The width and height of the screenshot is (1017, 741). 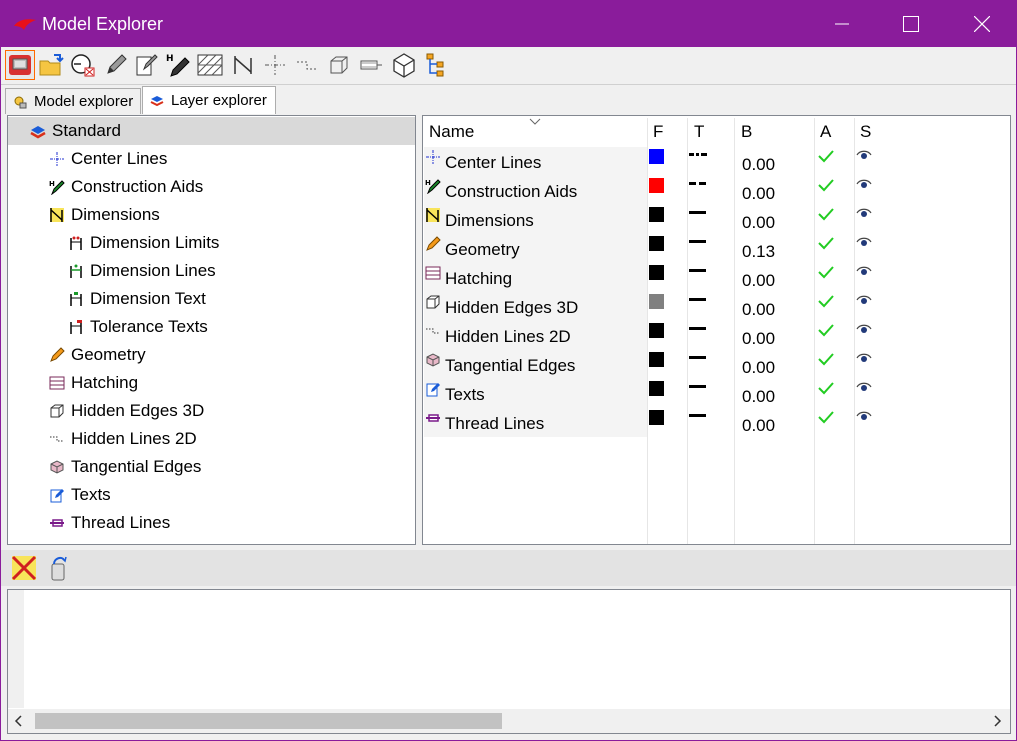 What do you see at coordinates (18, 721) in the screenshot?
I see `scroll-left-button` at bounding box center [18, 721].